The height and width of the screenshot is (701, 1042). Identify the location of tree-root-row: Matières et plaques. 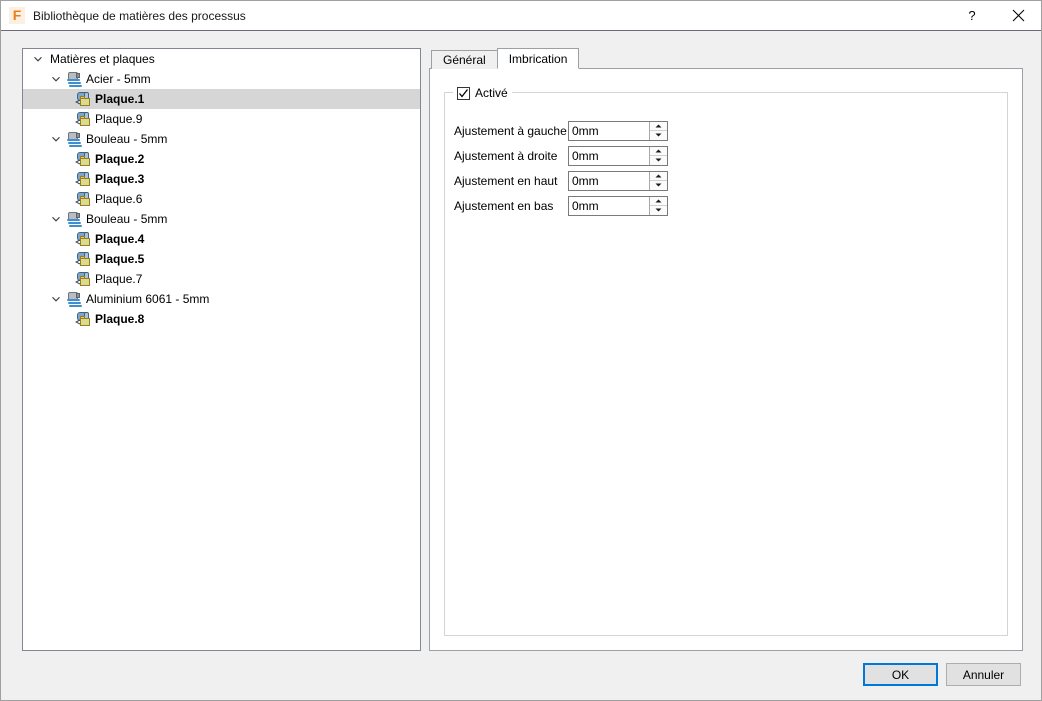
(221, 59).